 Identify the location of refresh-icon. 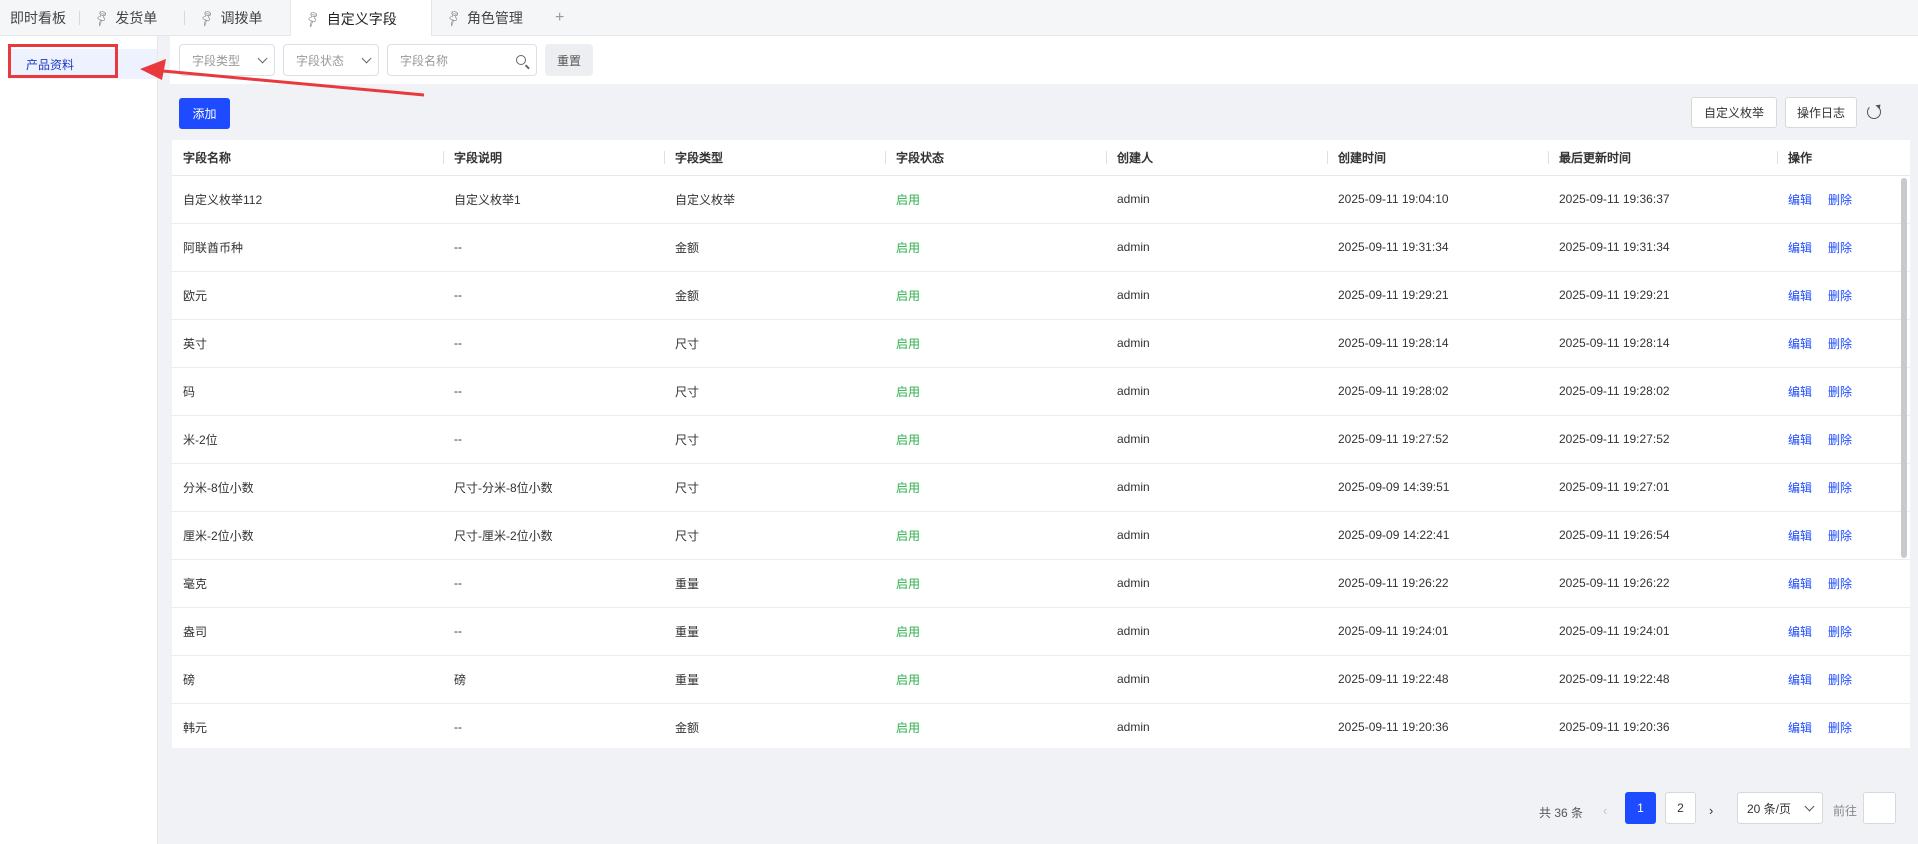
(1874, 112).